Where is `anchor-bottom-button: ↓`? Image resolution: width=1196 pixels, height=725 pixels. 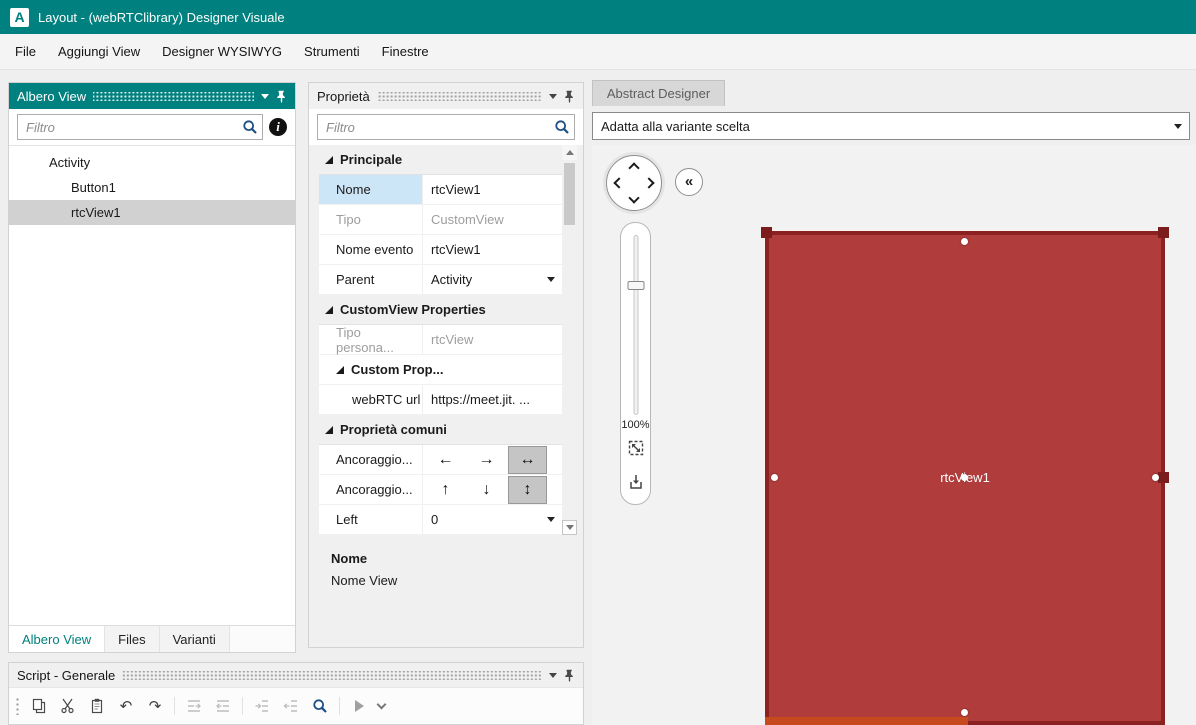
anchor-bottom-button: ↓ is located at coordinates (486, 490).